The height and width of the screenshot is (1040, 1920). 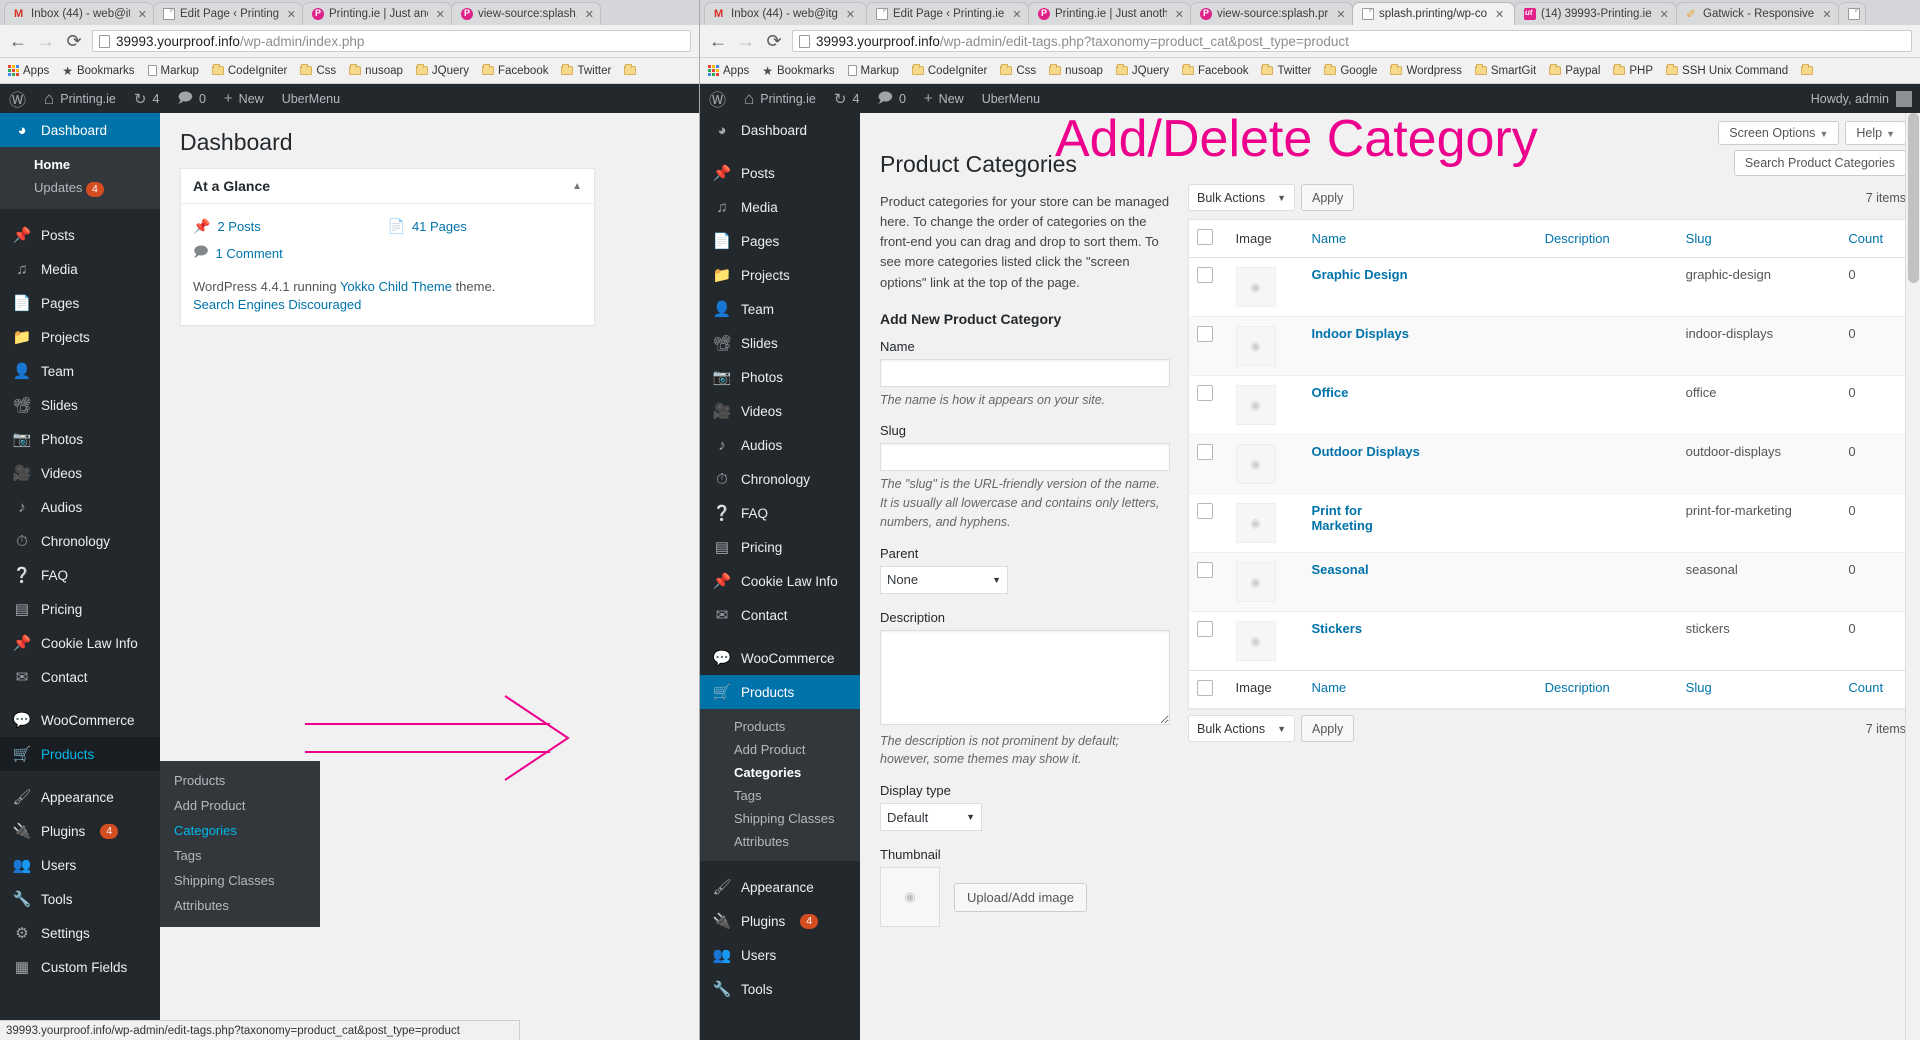 I want to click on bookmark-css: Css, so click(x=1018, y=70).